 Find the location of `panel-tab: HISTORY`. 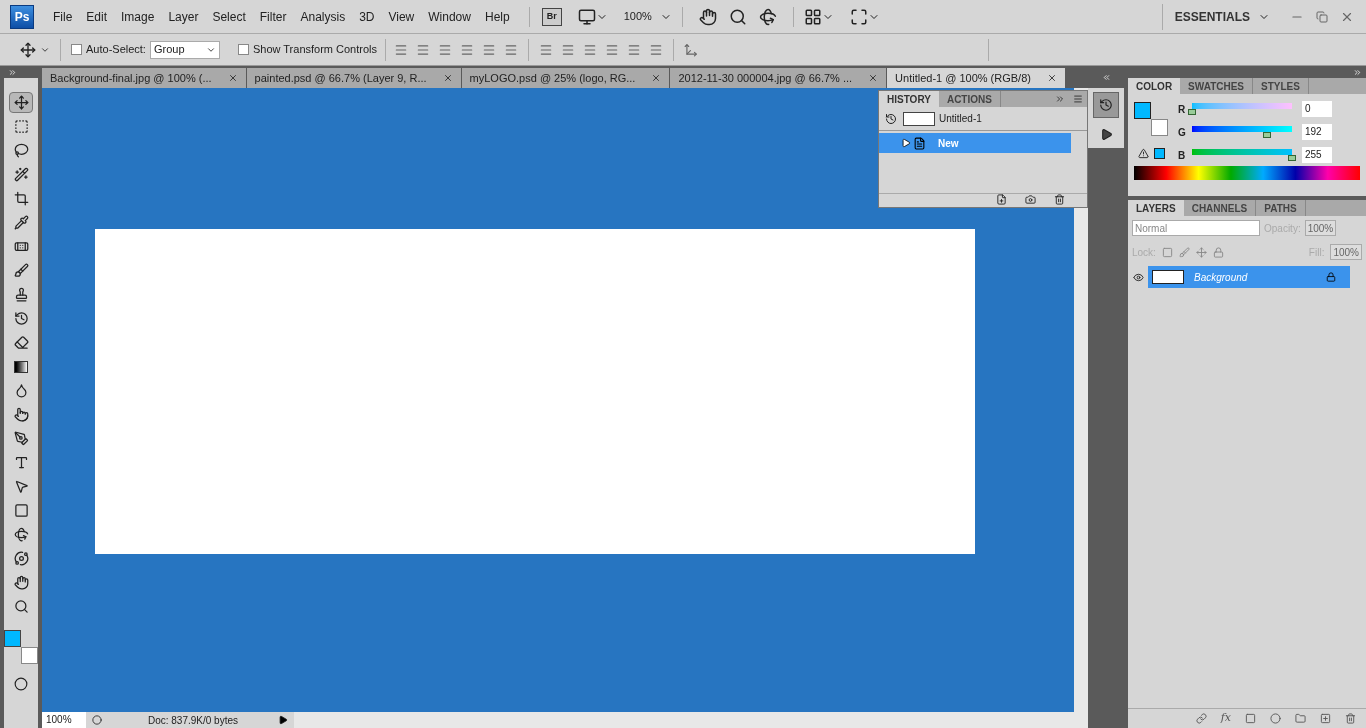

panel-tab: HISTORY is located at coordinates (909, 99).